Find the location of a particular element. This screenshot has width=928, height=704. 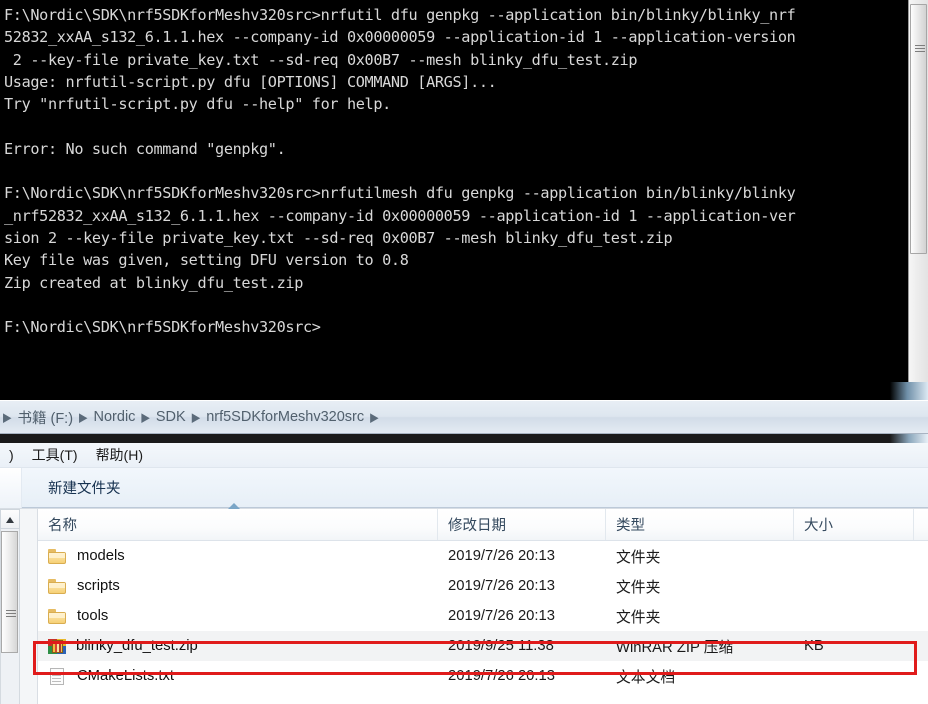

text-file-icon is located at coordinates (58, 676).